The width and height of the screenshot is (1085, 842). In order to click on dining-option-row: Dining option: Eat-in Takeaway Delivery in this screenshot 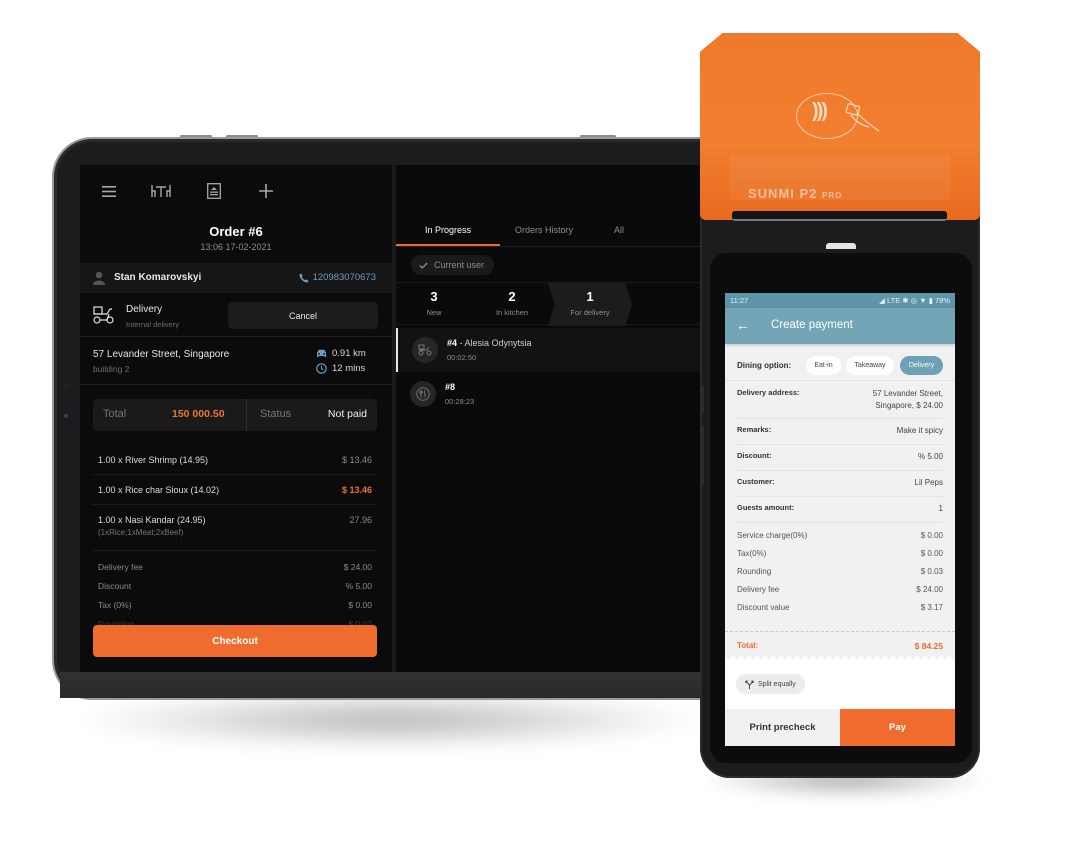, I will do `click(840, 366)`.